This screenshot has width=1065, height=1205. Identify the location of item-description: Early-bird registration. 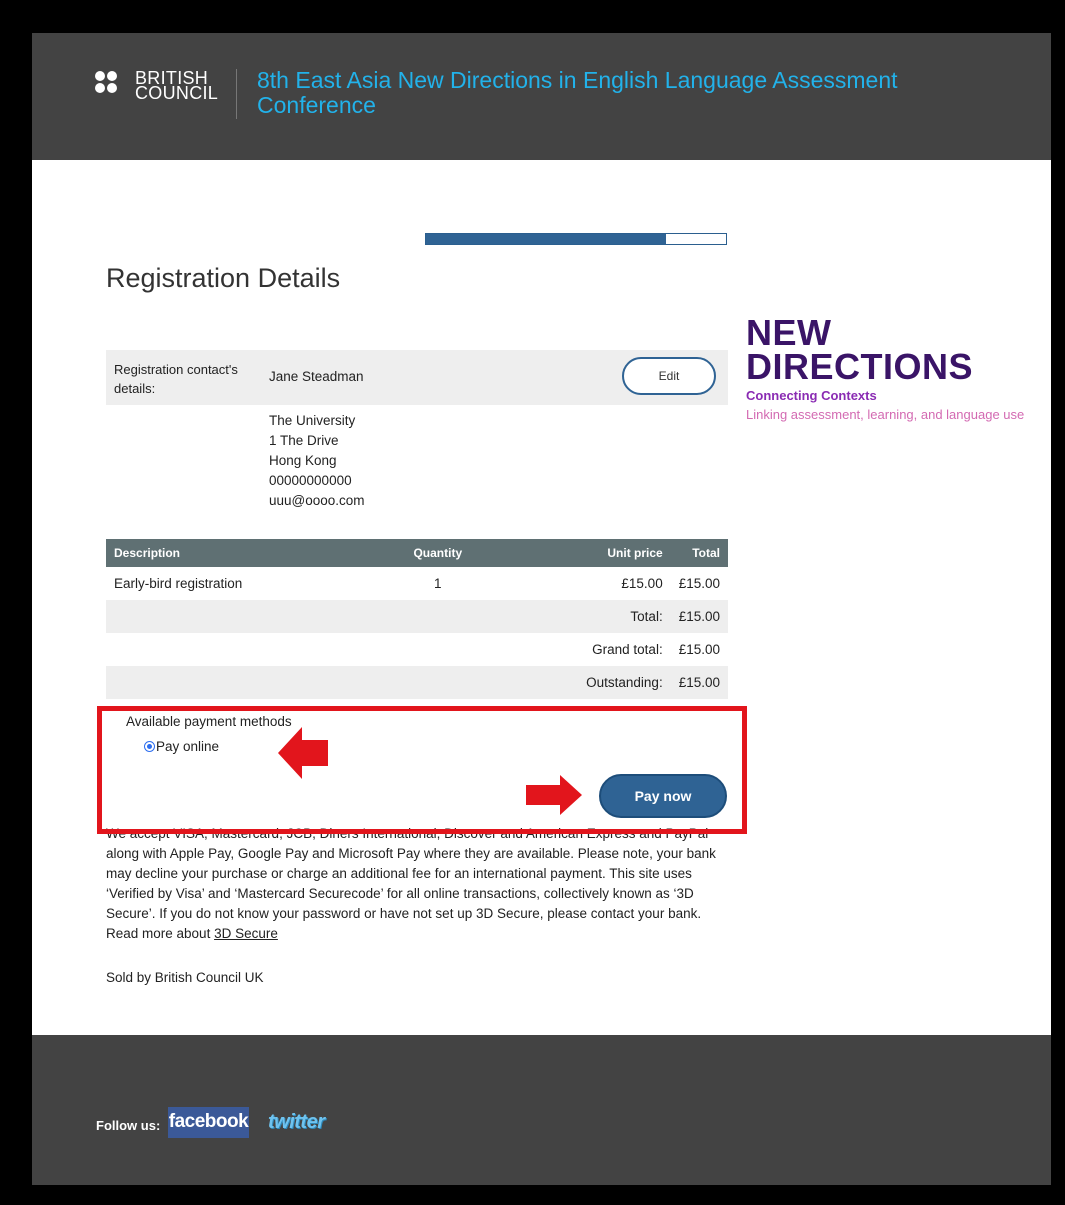
(178, 583).